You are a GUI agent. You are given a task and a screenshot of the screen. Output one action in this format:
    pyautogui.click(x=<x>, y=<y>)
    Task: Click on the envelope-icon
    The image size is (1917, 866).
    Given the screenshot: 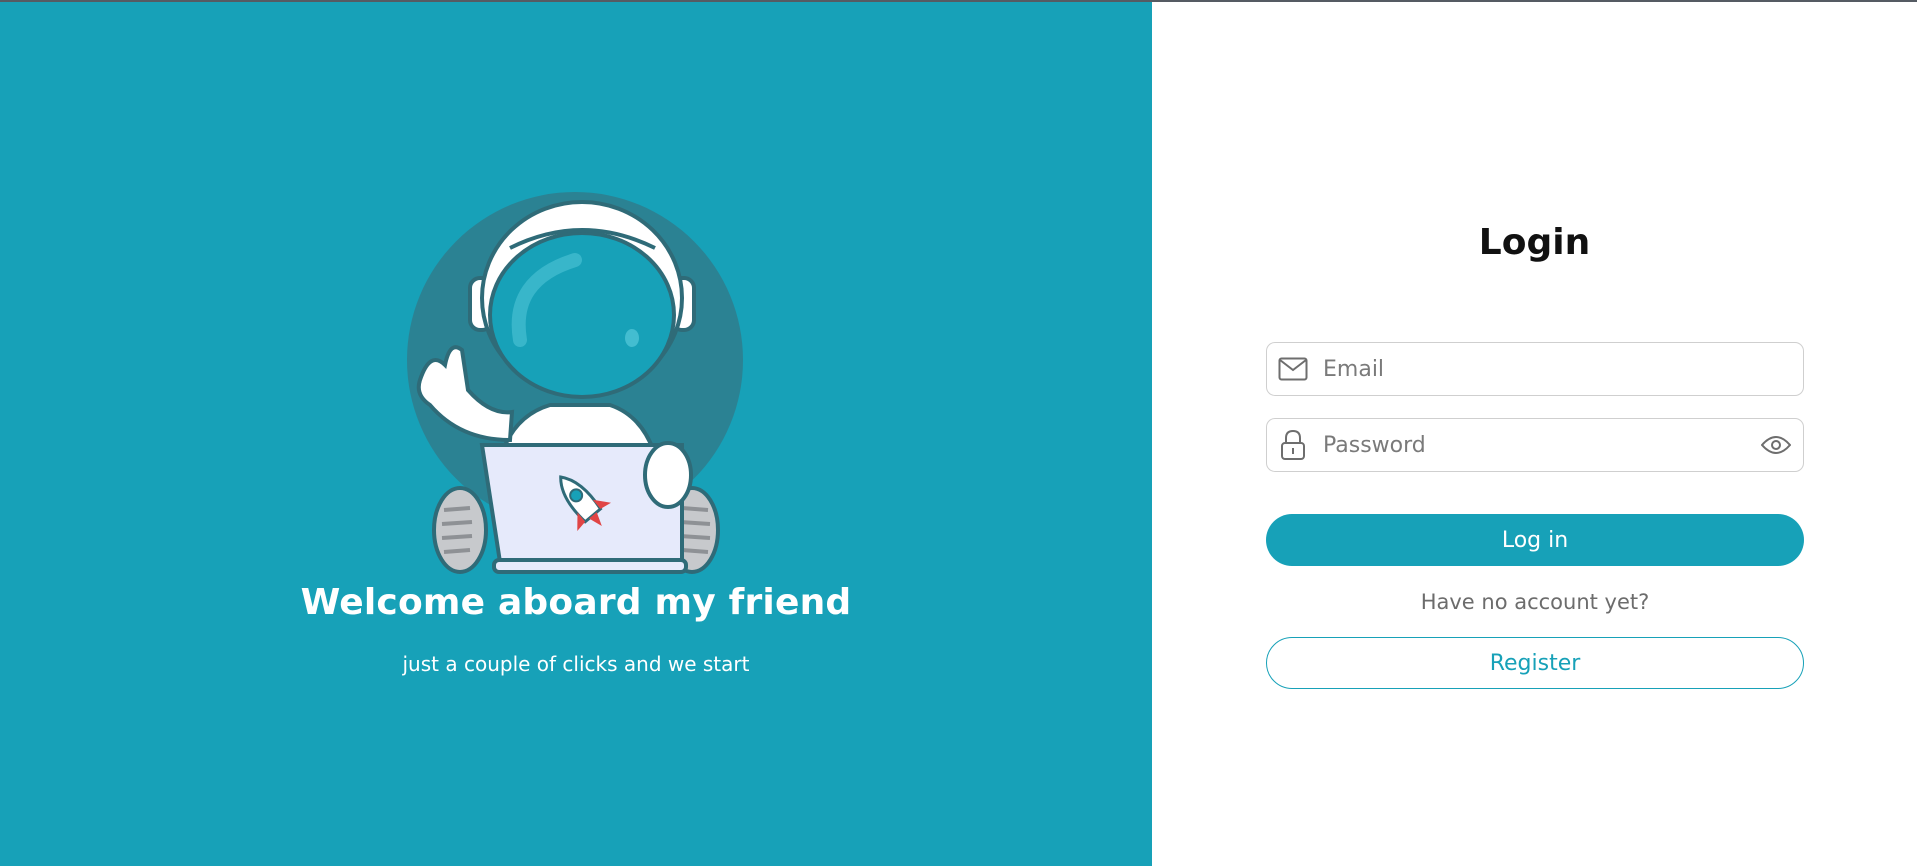 What is the action you would take?
    pyautogui.click(x=1293, y=369)
    